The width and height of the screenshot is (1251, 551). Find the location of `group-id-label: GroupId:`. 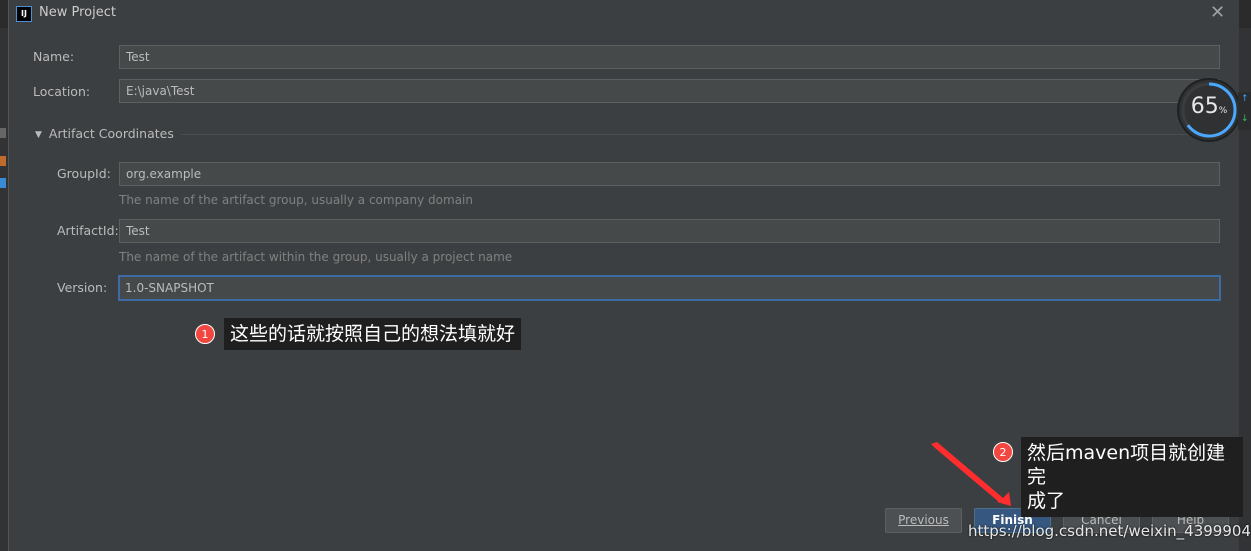

group-id-label: GroupId: is located at coordinates (84, 173).